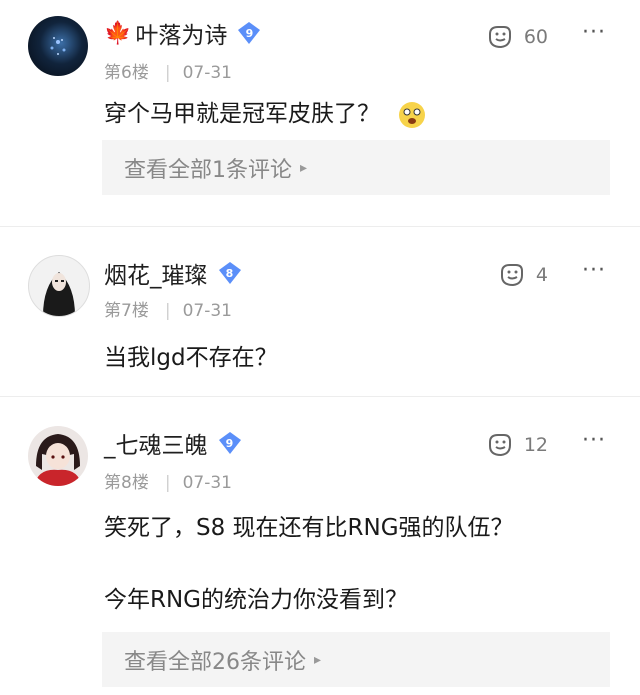  I want to click on comment-meta: 第7楼 | 07-31, so click(168, 311).